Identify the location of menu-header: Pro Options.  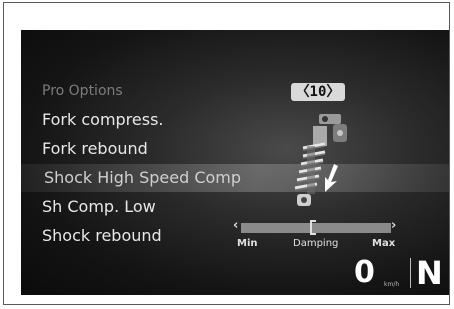
(82, 91).